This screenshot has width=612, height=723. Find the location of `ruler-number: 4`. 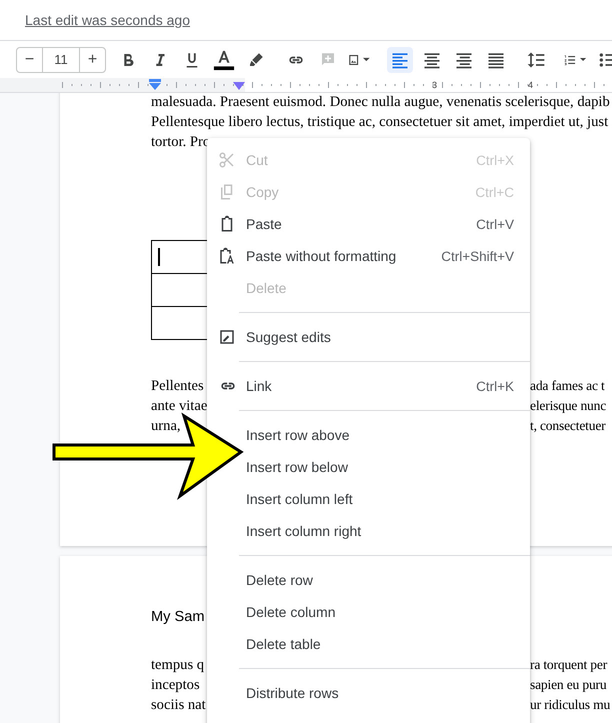

ruler-number: 4 is located at coordinates (531, 85).